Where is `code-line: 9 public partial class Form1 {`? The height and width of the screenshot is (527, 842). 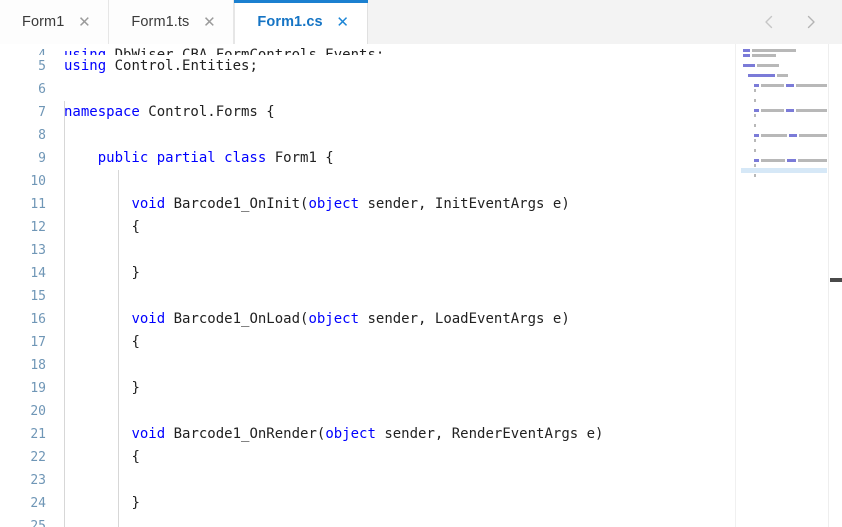
code-line: 9 public partial class Form1 { is located at coordinates (421, 158).